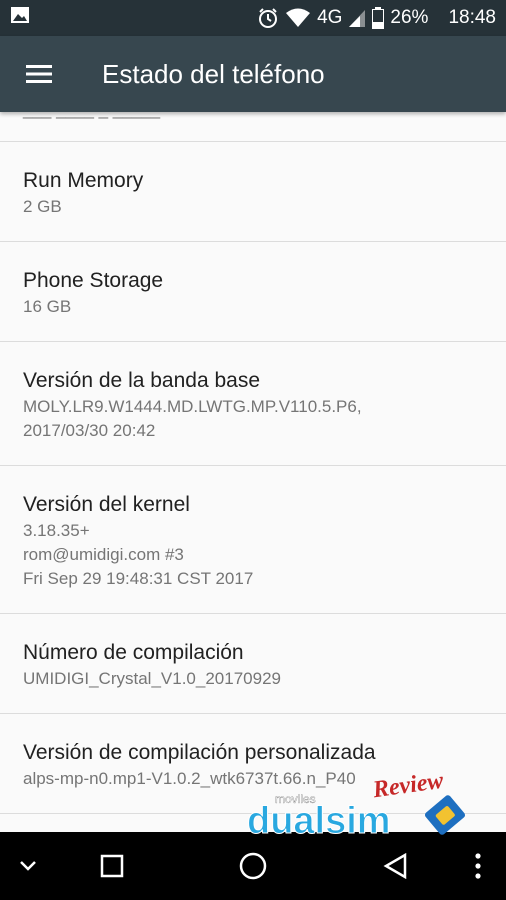 Image resolution: width=506 pixels, height=900 pixels. What do you see at coordinates (408, 788) in the screenshot?
I see `watermark-badge-text: Review` at bounding box center [408, 788].